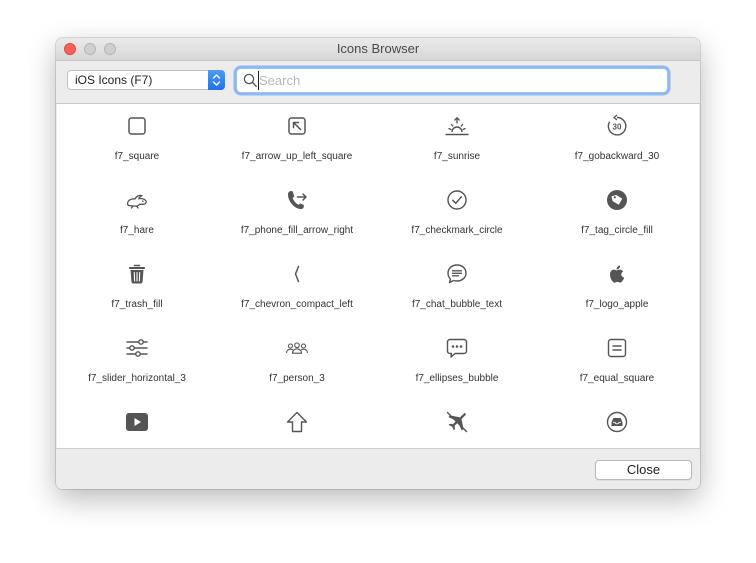 This screenshot has width=756, height=563. I want to click on arrow-up-outline-icon, so click(297, 422).